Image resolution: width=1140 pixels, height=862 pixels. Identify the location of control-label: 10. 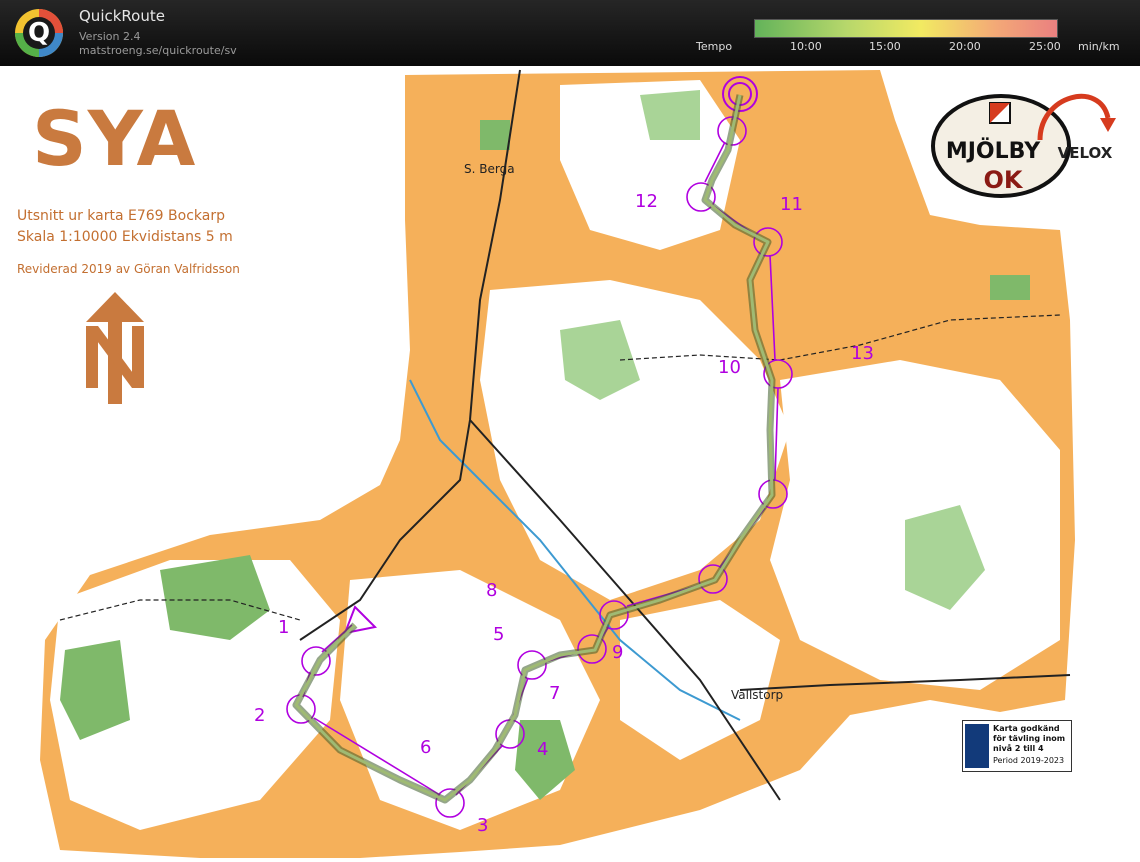
(729, 367).